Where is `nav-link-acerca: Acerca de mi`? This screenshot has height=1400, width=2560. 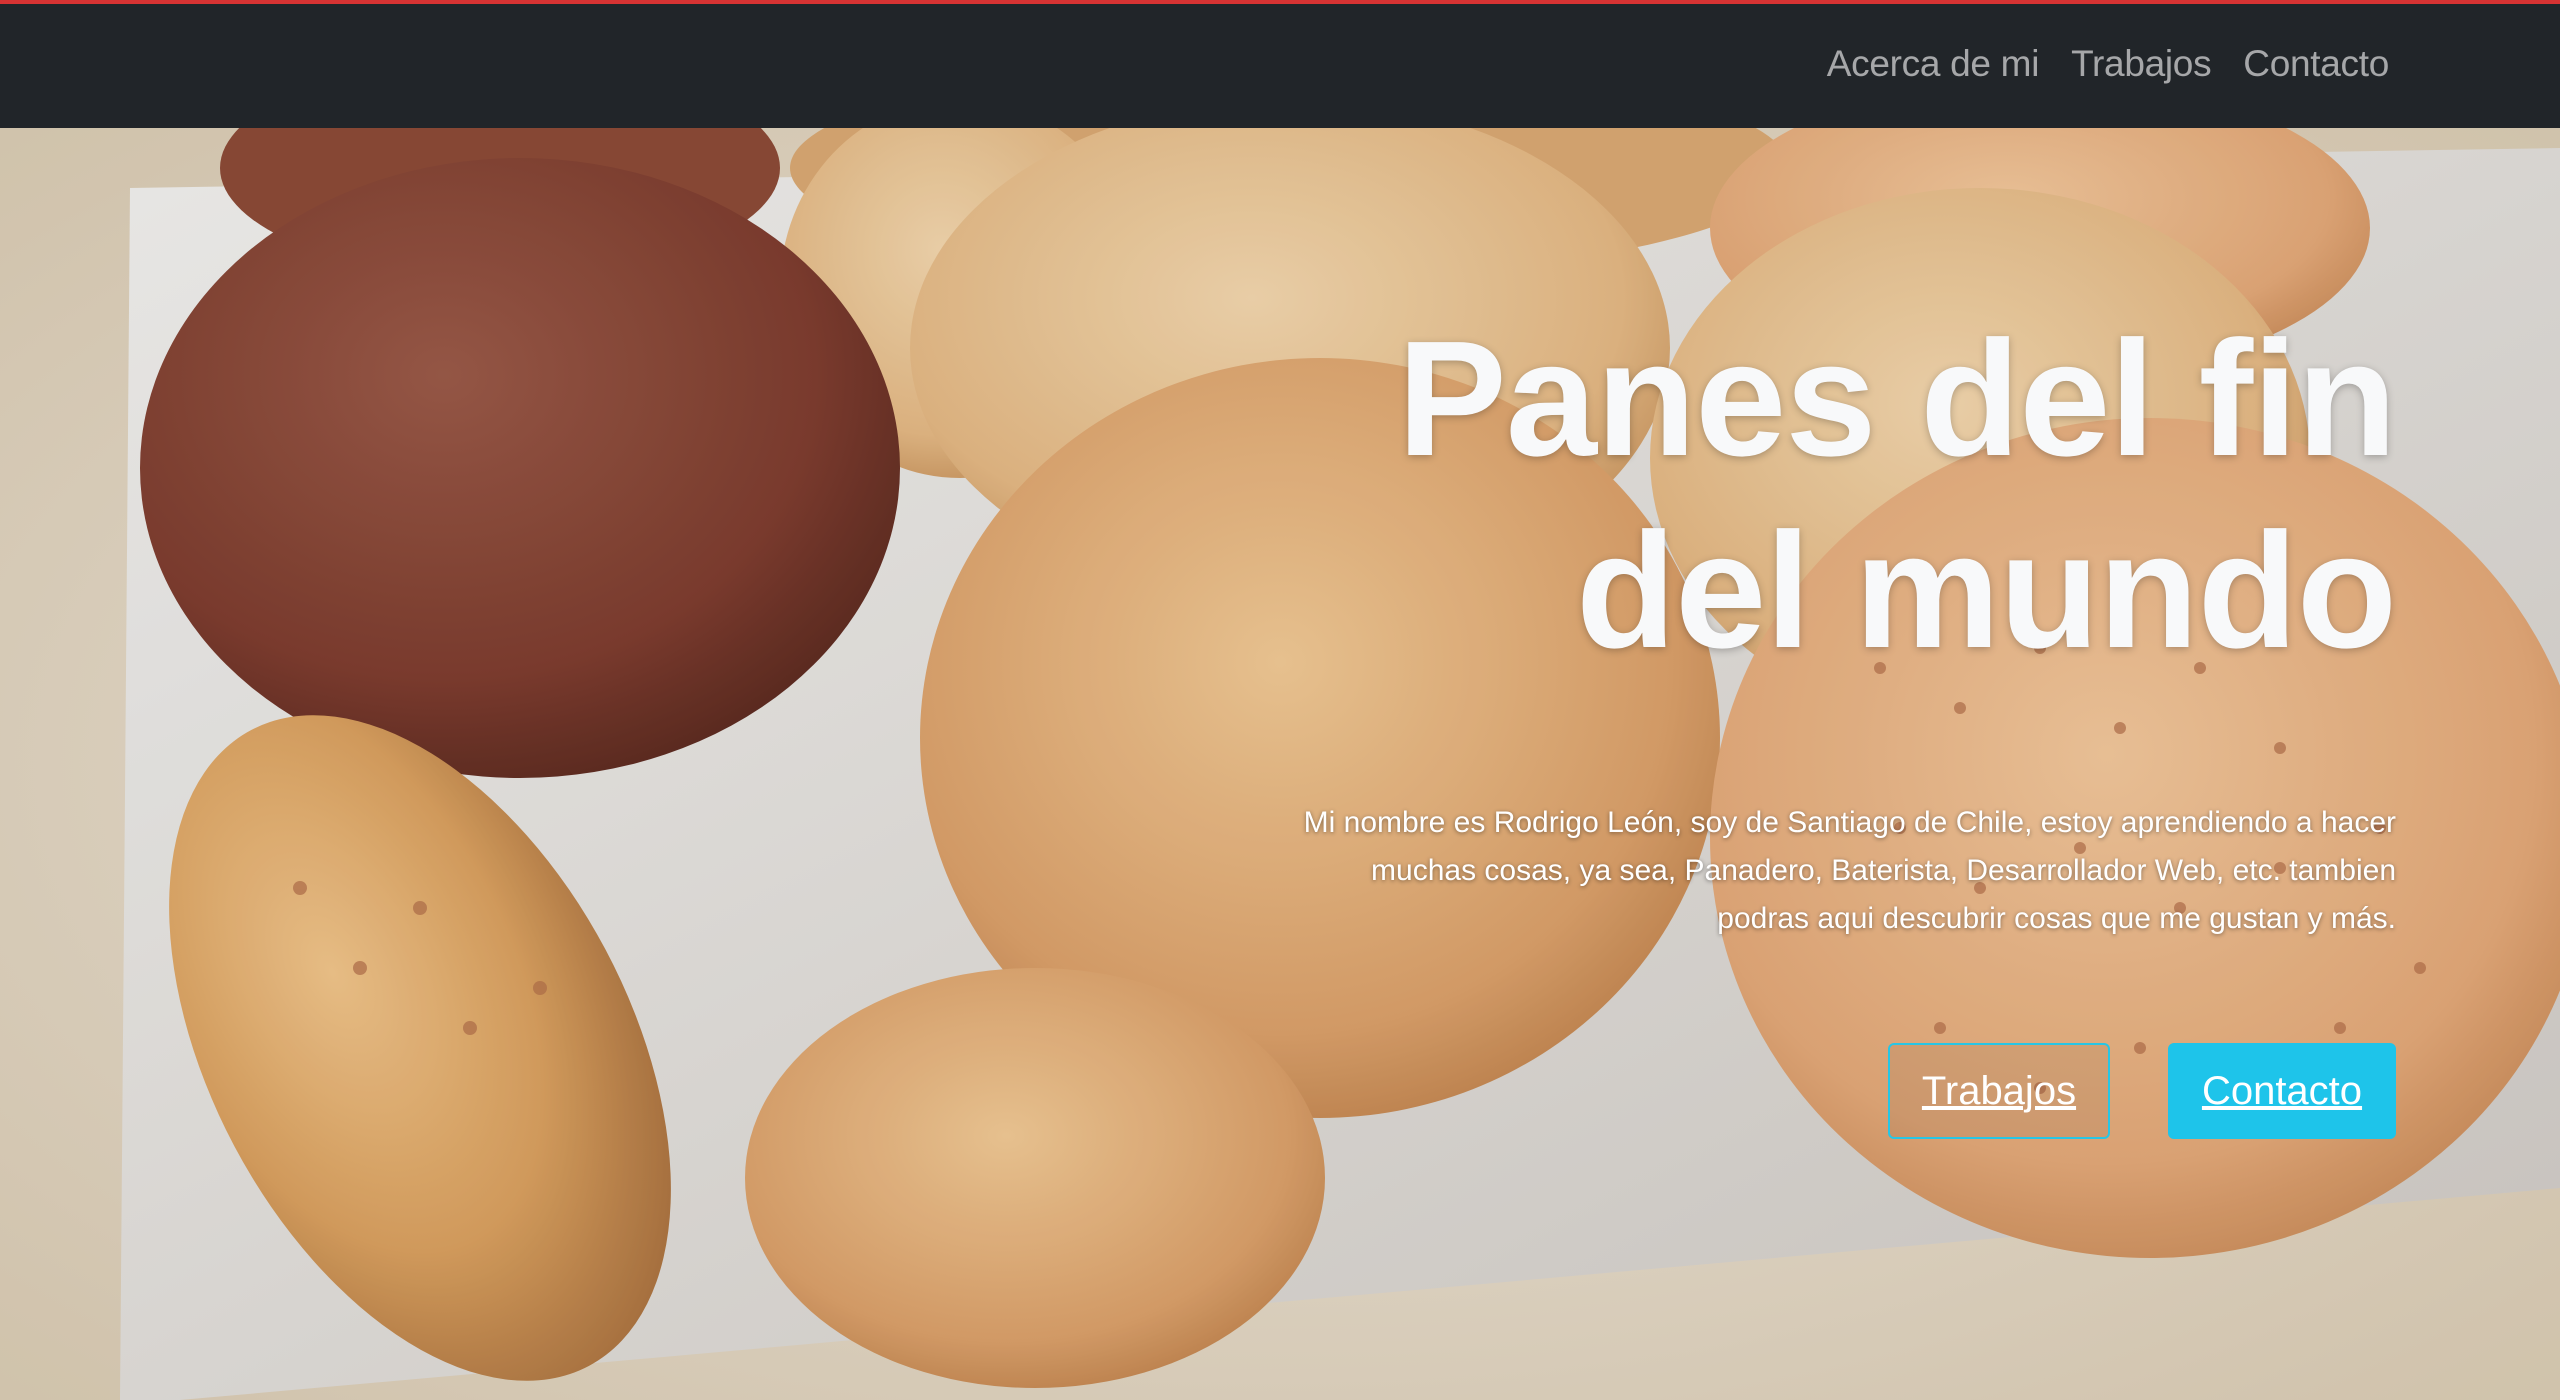 nav-link-acerca: Acerca de mi is located at coordinates (1933, 64).